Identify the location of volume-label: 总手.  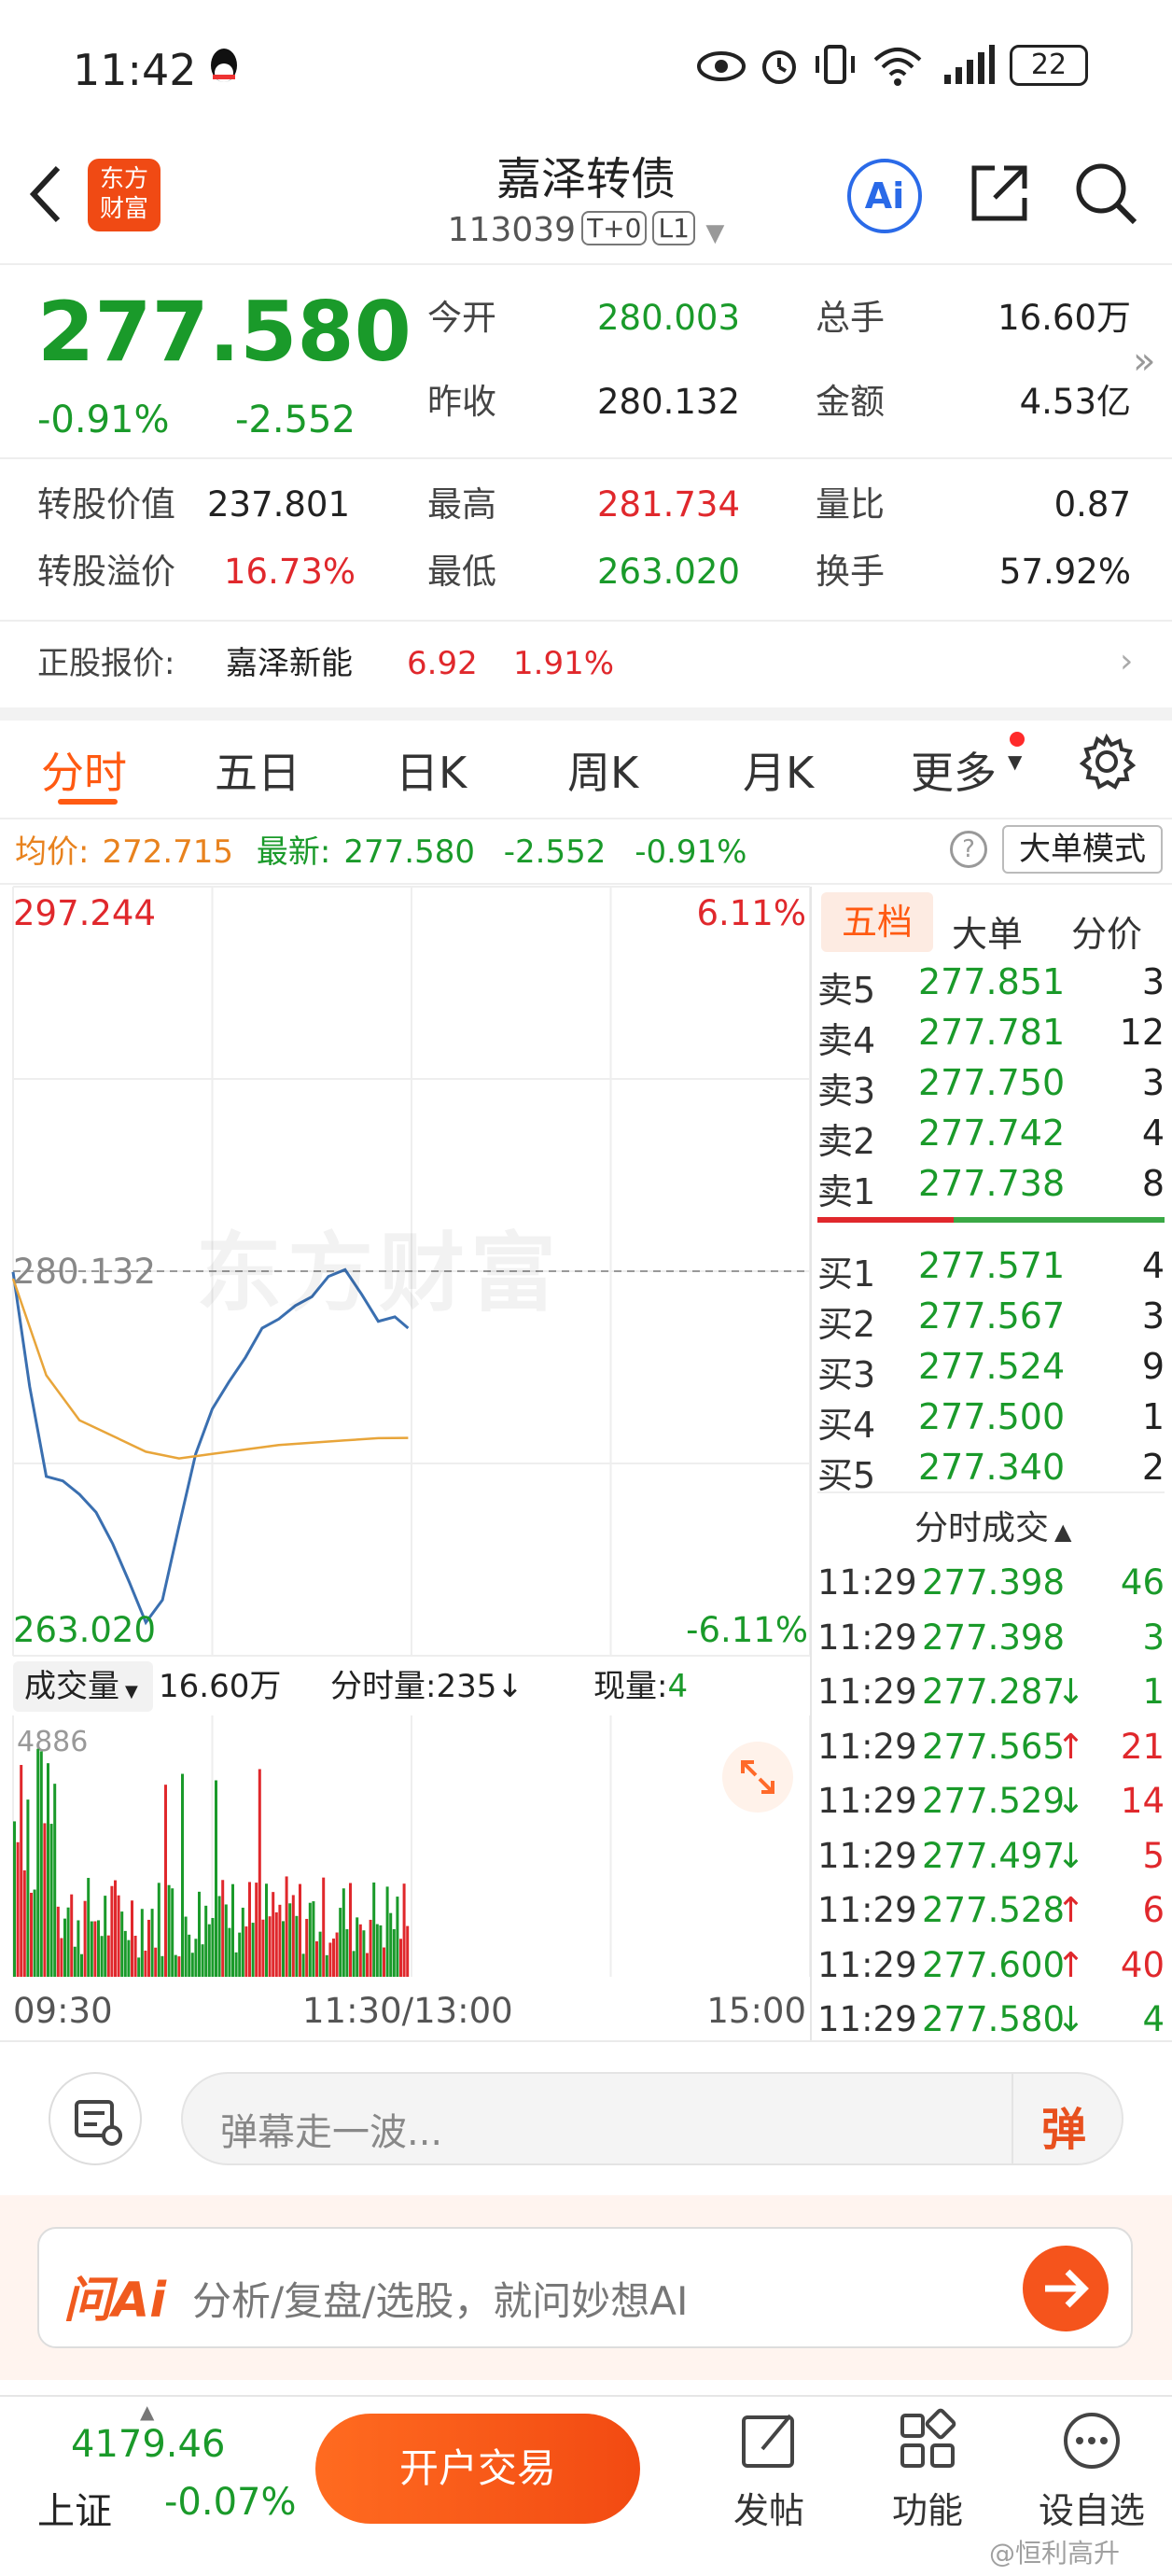
(850, 318).